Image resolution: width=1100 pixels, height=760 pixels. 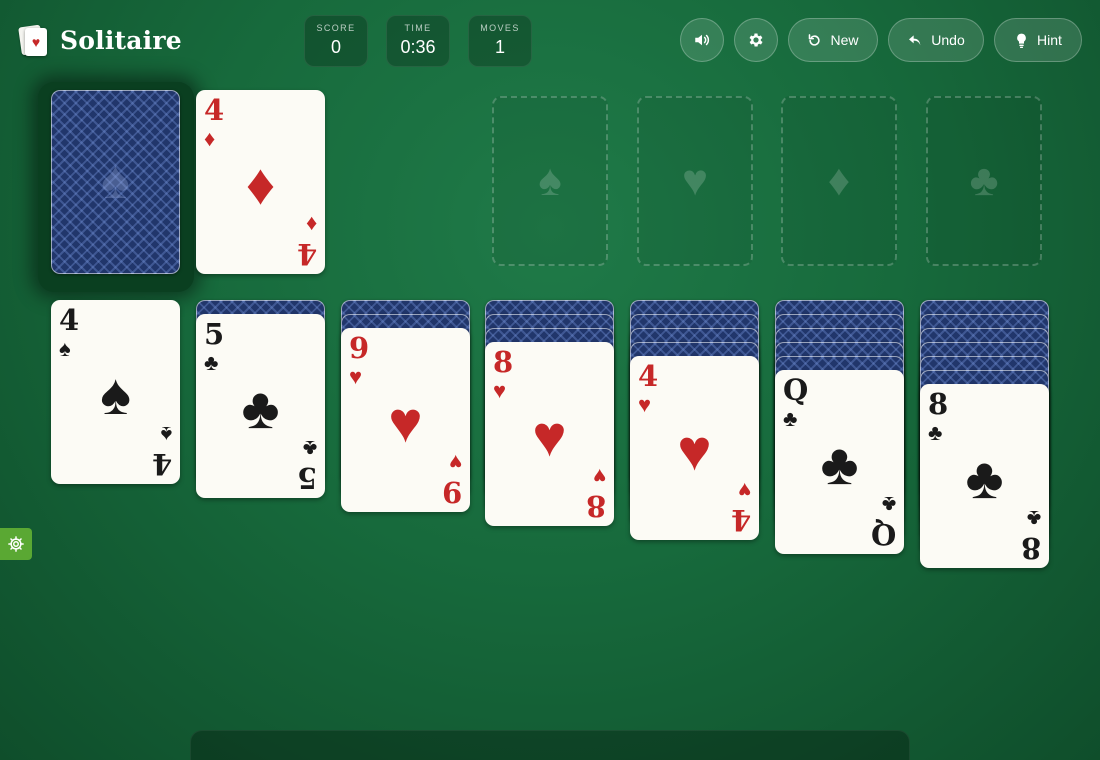 What do you see at coordinates (214, 334) in the screenshot?
I see `card-rank: 5` at bounding box center [214, 334].